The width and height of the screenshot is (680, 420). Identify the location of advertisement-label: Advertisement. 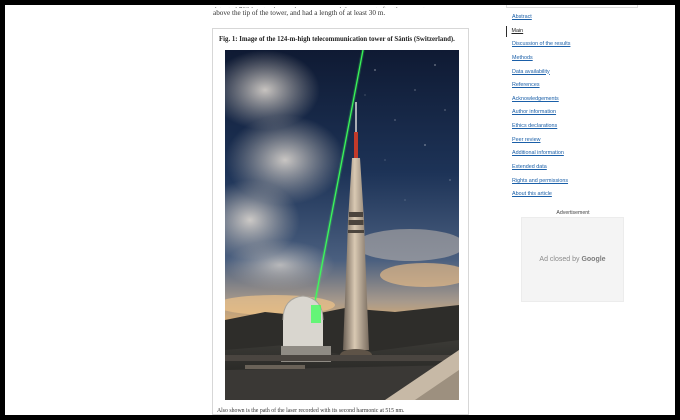
(573, 213).